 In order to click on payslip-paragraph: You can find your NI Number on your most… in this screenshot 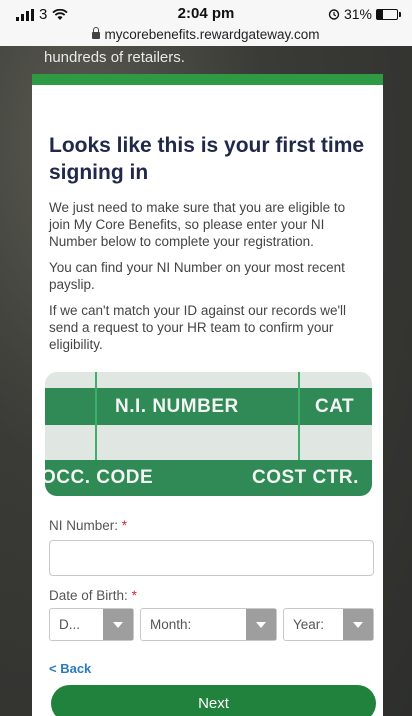, I will do `click(197, 276)`.